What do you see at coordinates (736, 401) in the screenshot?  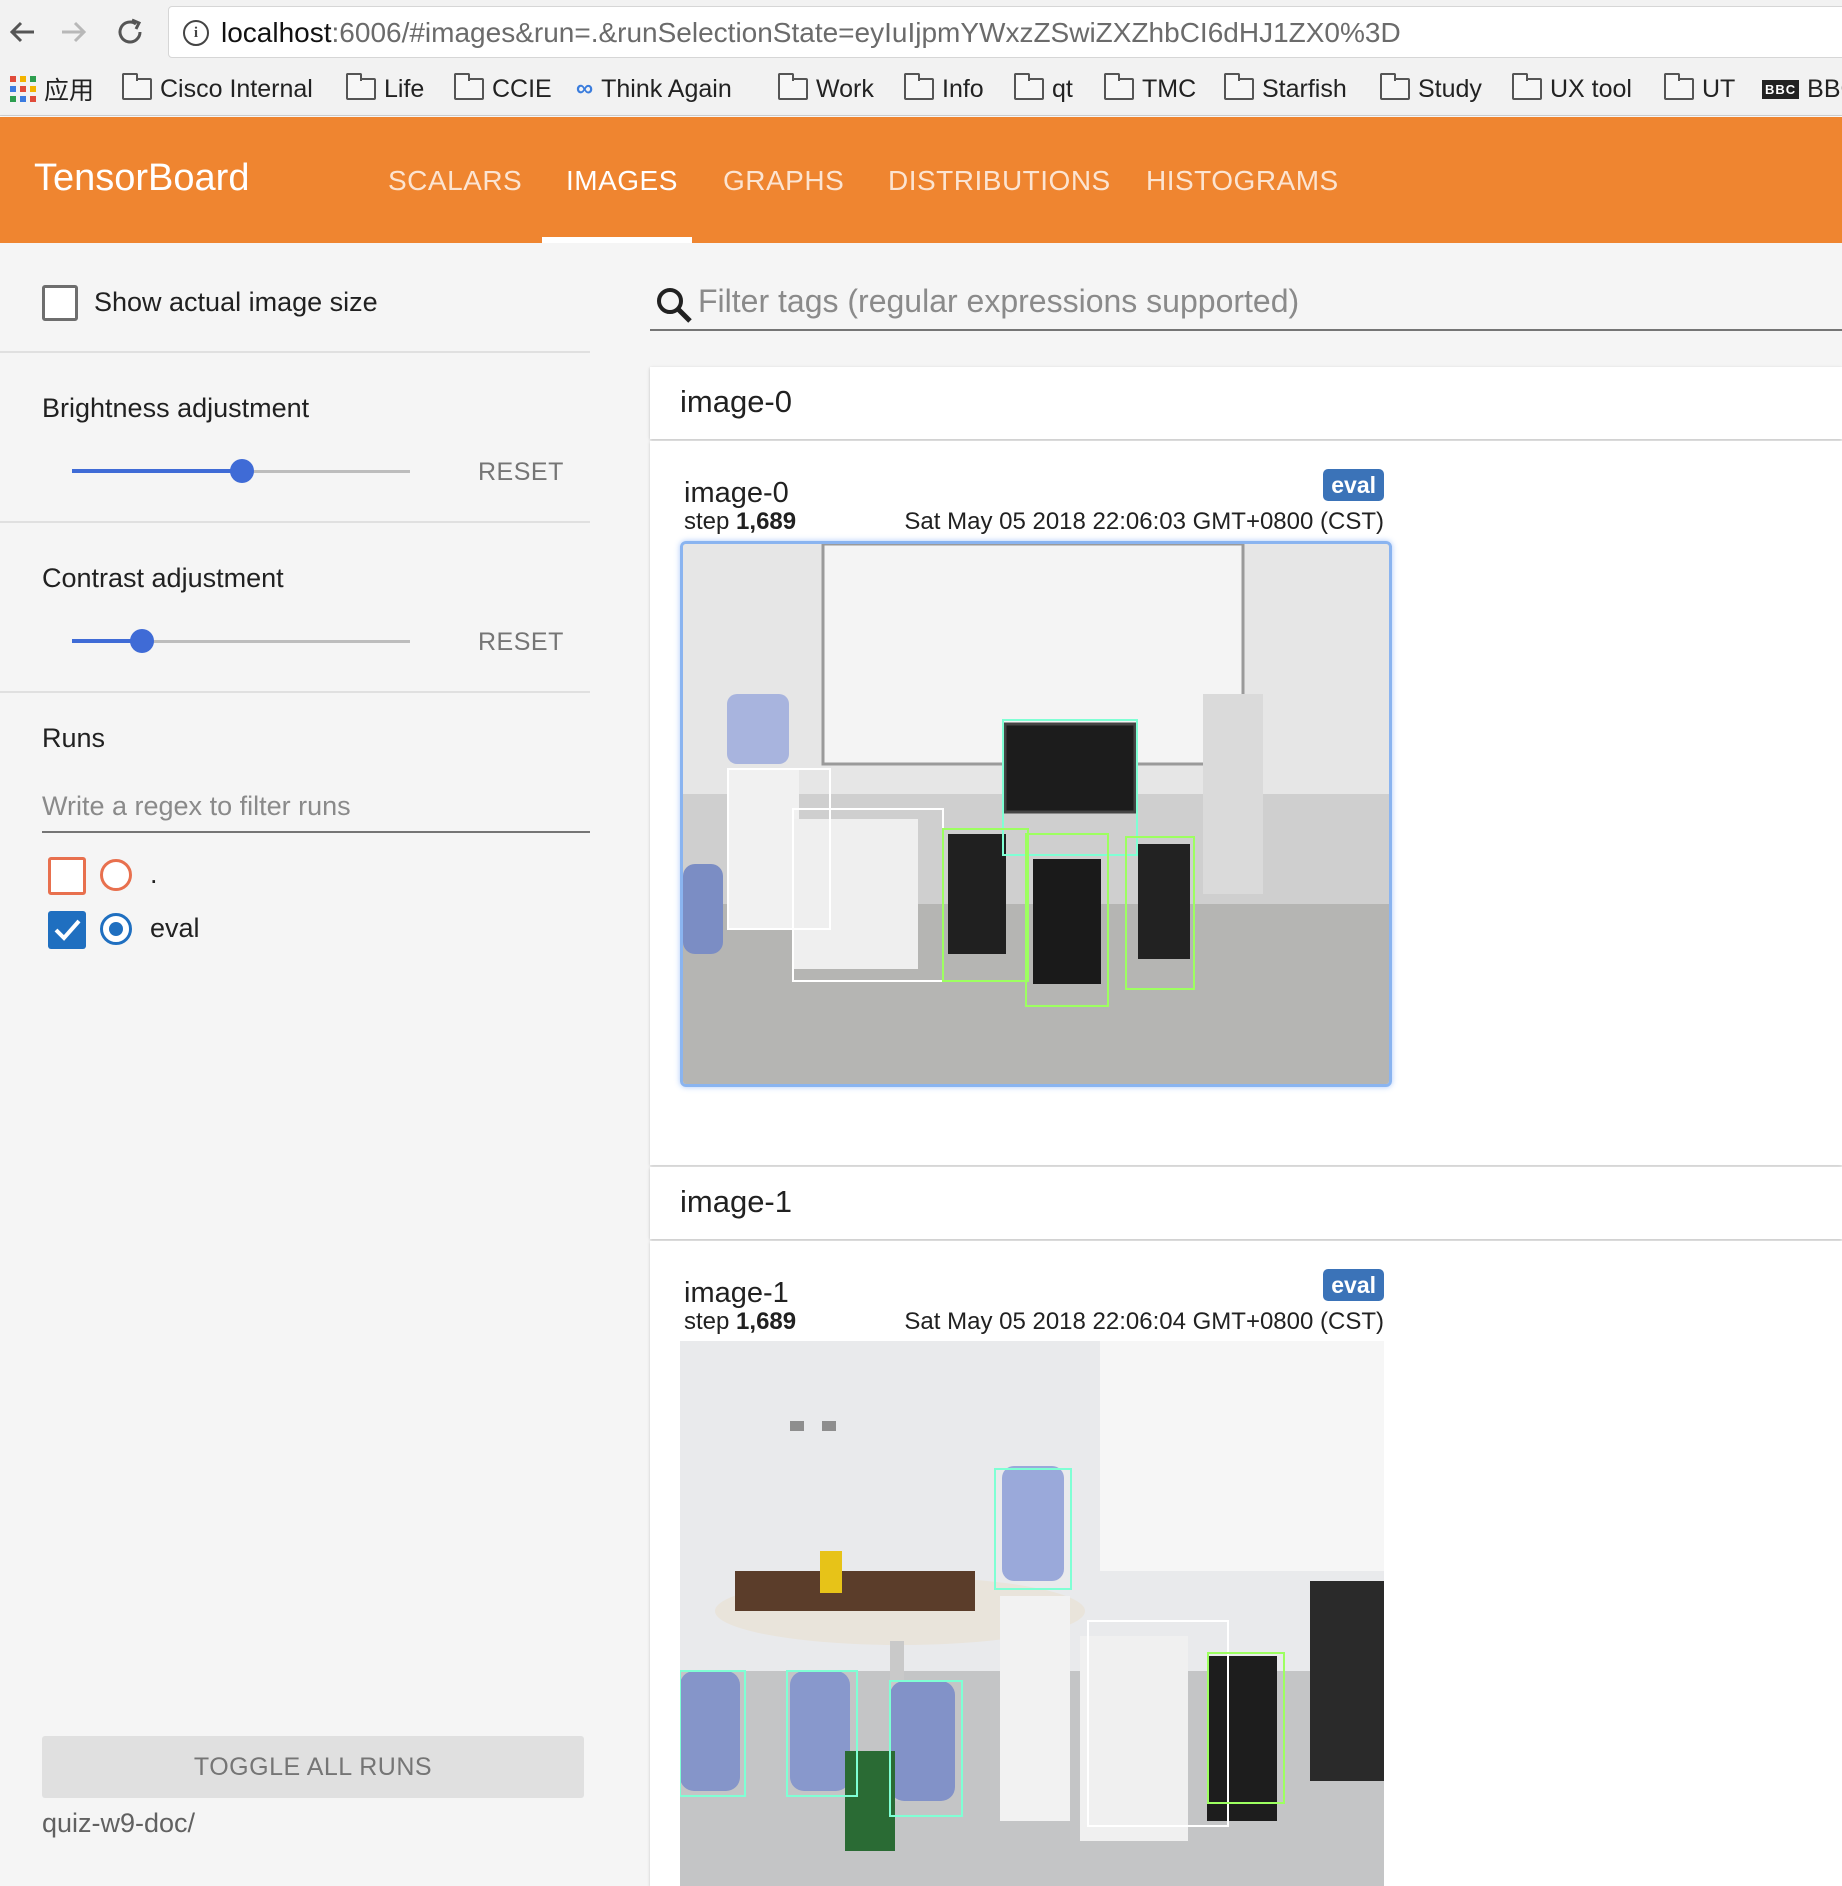 I see `tag-group-title: image-0` at bounding box center [736, 401].